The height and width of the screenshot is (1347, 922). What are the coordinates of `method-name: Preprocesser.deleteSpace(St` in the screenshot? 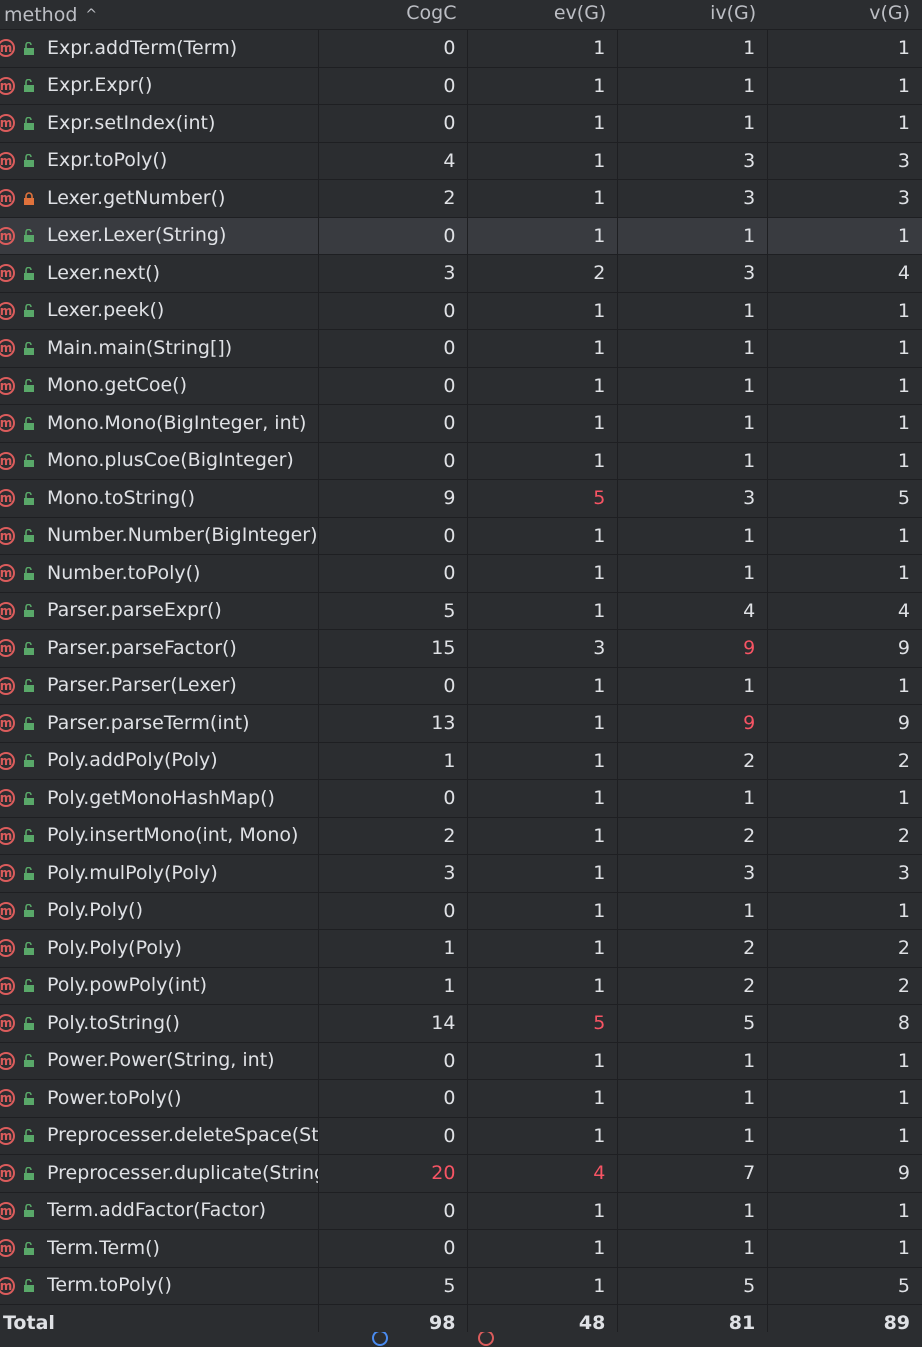 It's located at (182, 1135).